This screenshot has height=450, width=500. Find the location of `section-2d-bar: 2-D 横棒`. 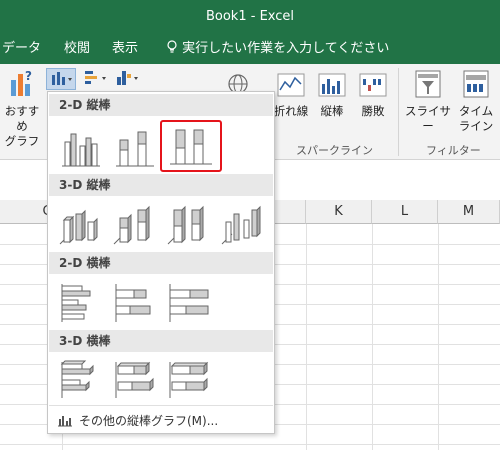

section-2d-bar: 2-D 横棒 is located at coordinates (161, 263).